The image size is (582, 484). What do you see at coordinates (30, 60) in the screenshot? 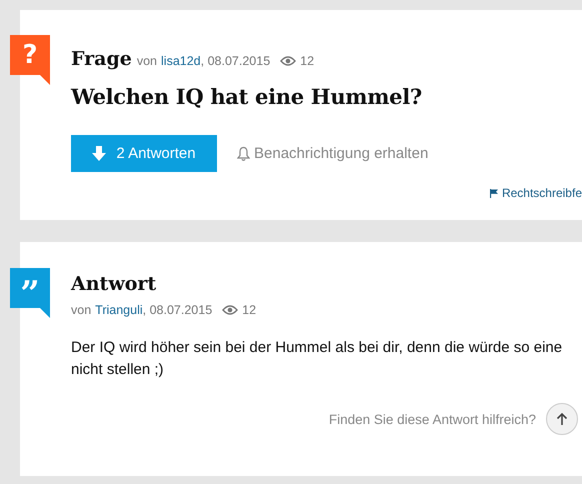
I see `question-badge: ?` at bounding box center [30, 60].